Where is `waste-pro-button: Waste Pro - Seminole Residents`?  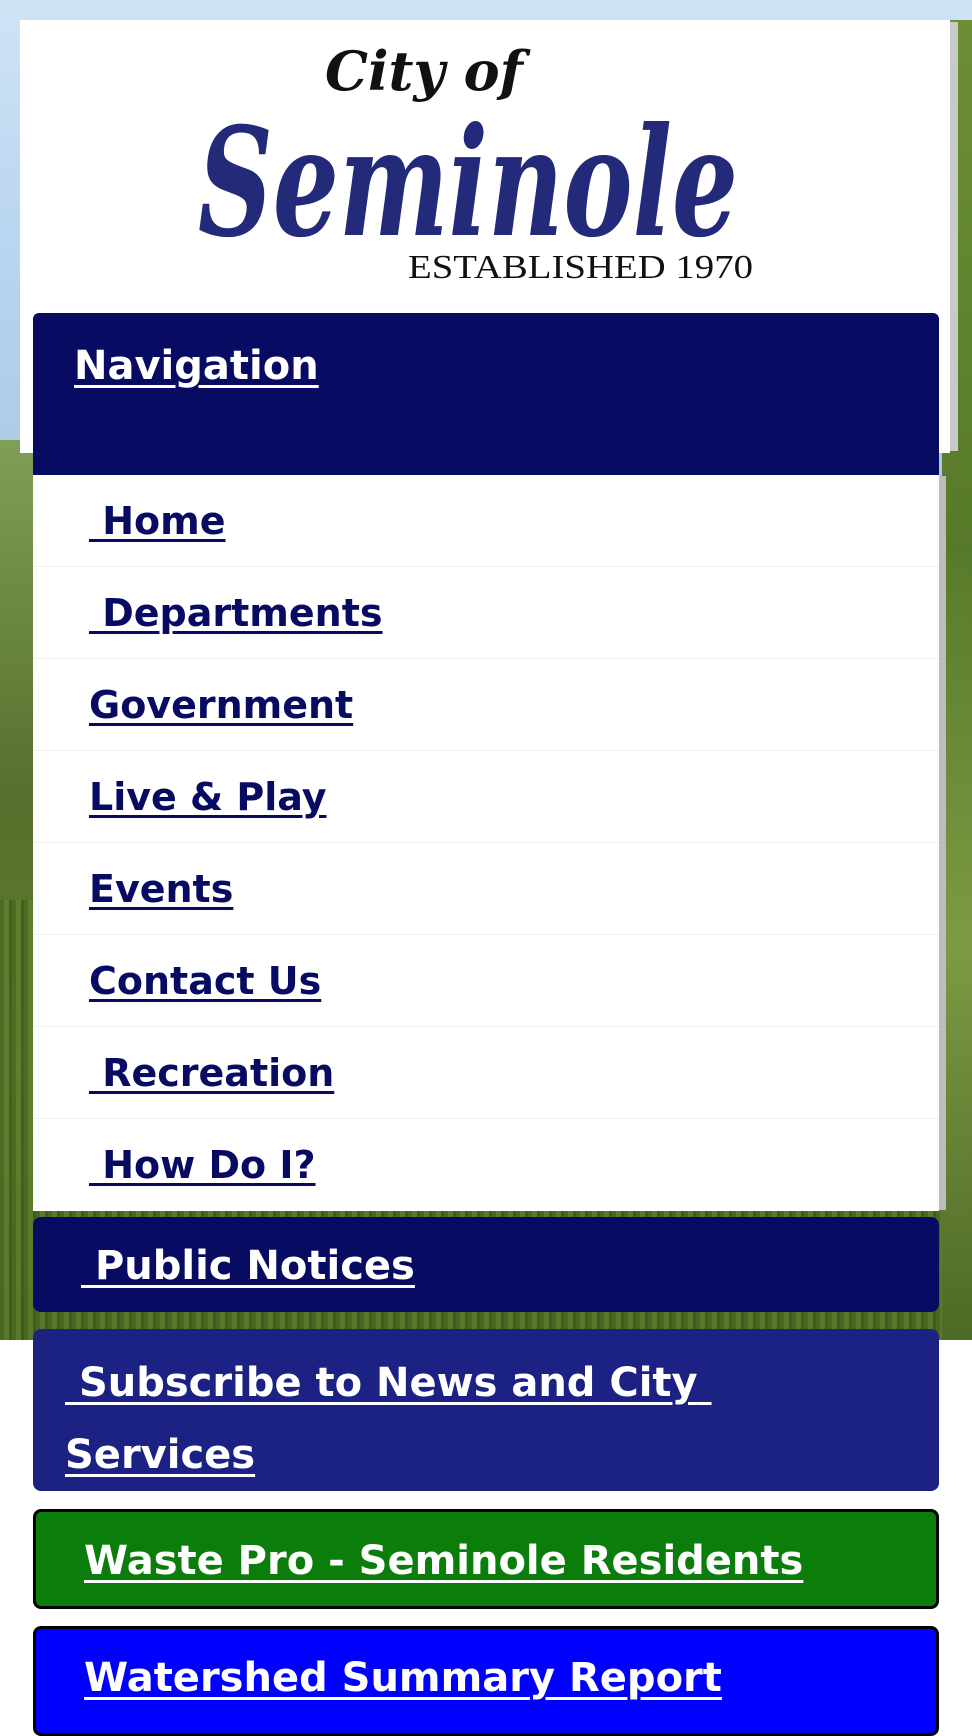
waste-pro-button: Waste Pro - Seminole Residents is located at coordinates (486, 1559).